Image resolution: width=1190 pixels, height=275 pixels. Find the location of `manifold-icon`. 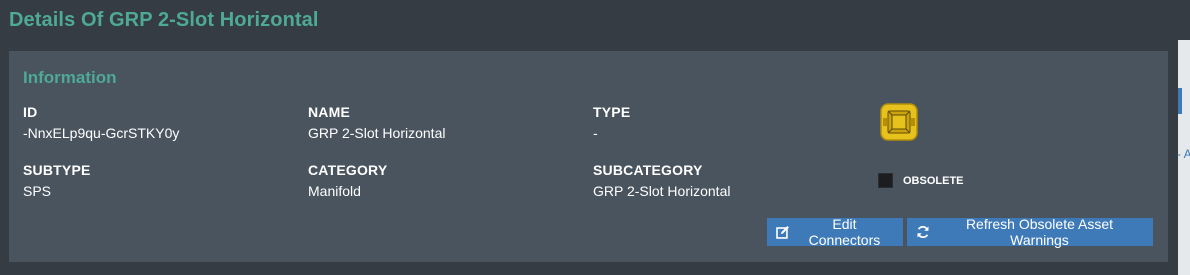

manifold-icon is located at coordinates (899, 122).